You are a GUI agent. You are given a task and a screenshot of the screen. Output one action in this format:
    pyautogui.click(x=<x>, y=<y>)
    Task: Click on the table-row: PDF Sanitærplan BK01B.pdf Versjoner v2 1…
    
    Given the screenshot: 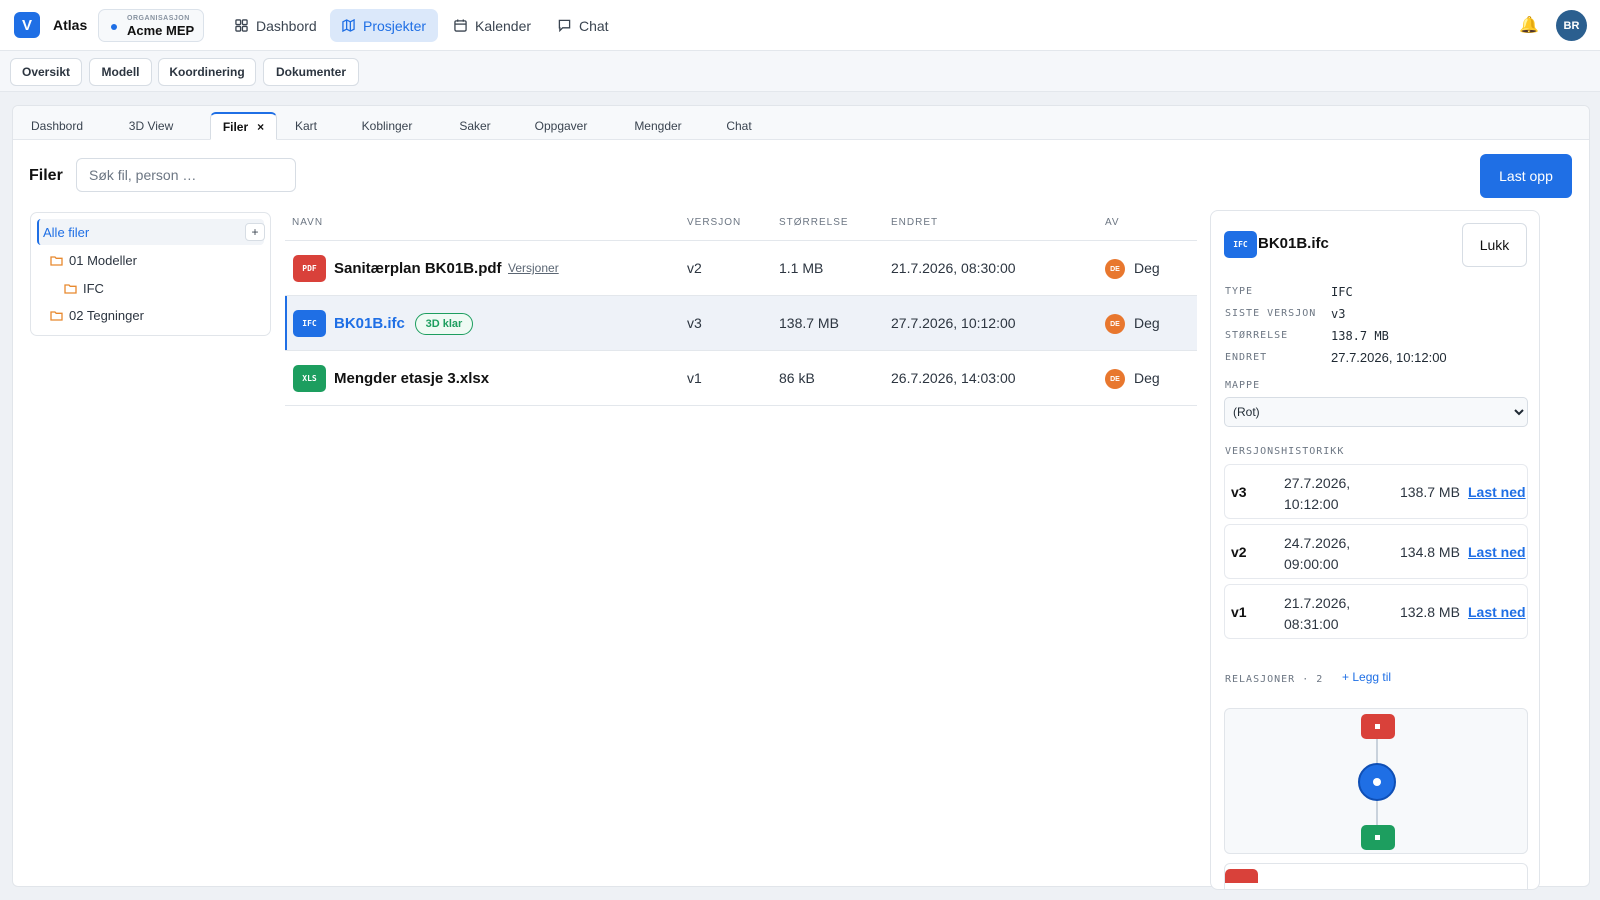 What is the action you would take?
    pyautogui.click(x=741, y=268)
    